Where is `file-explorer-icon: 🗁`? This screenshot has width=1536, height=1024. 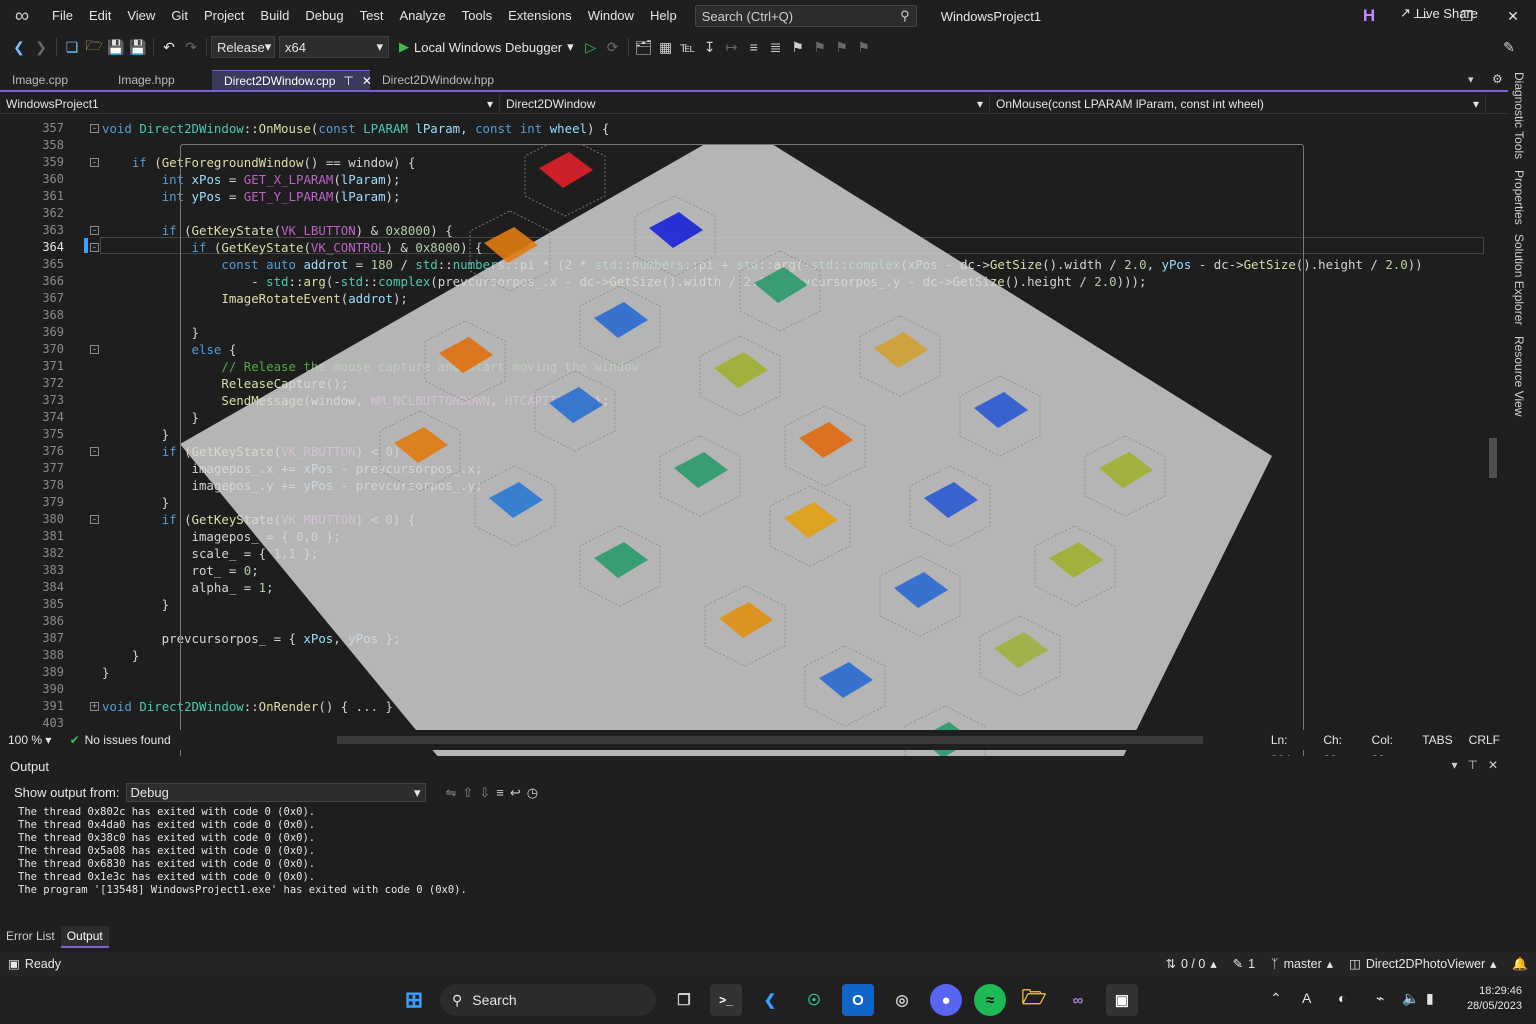 file-explorer-icon: 🗁 is located at coordinates (1034, 1000).